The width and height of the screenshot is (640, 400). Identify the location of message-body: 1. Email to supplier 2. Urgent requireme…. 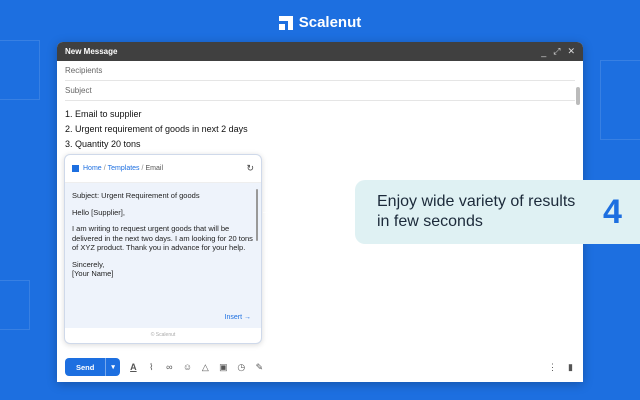
(320, 126).